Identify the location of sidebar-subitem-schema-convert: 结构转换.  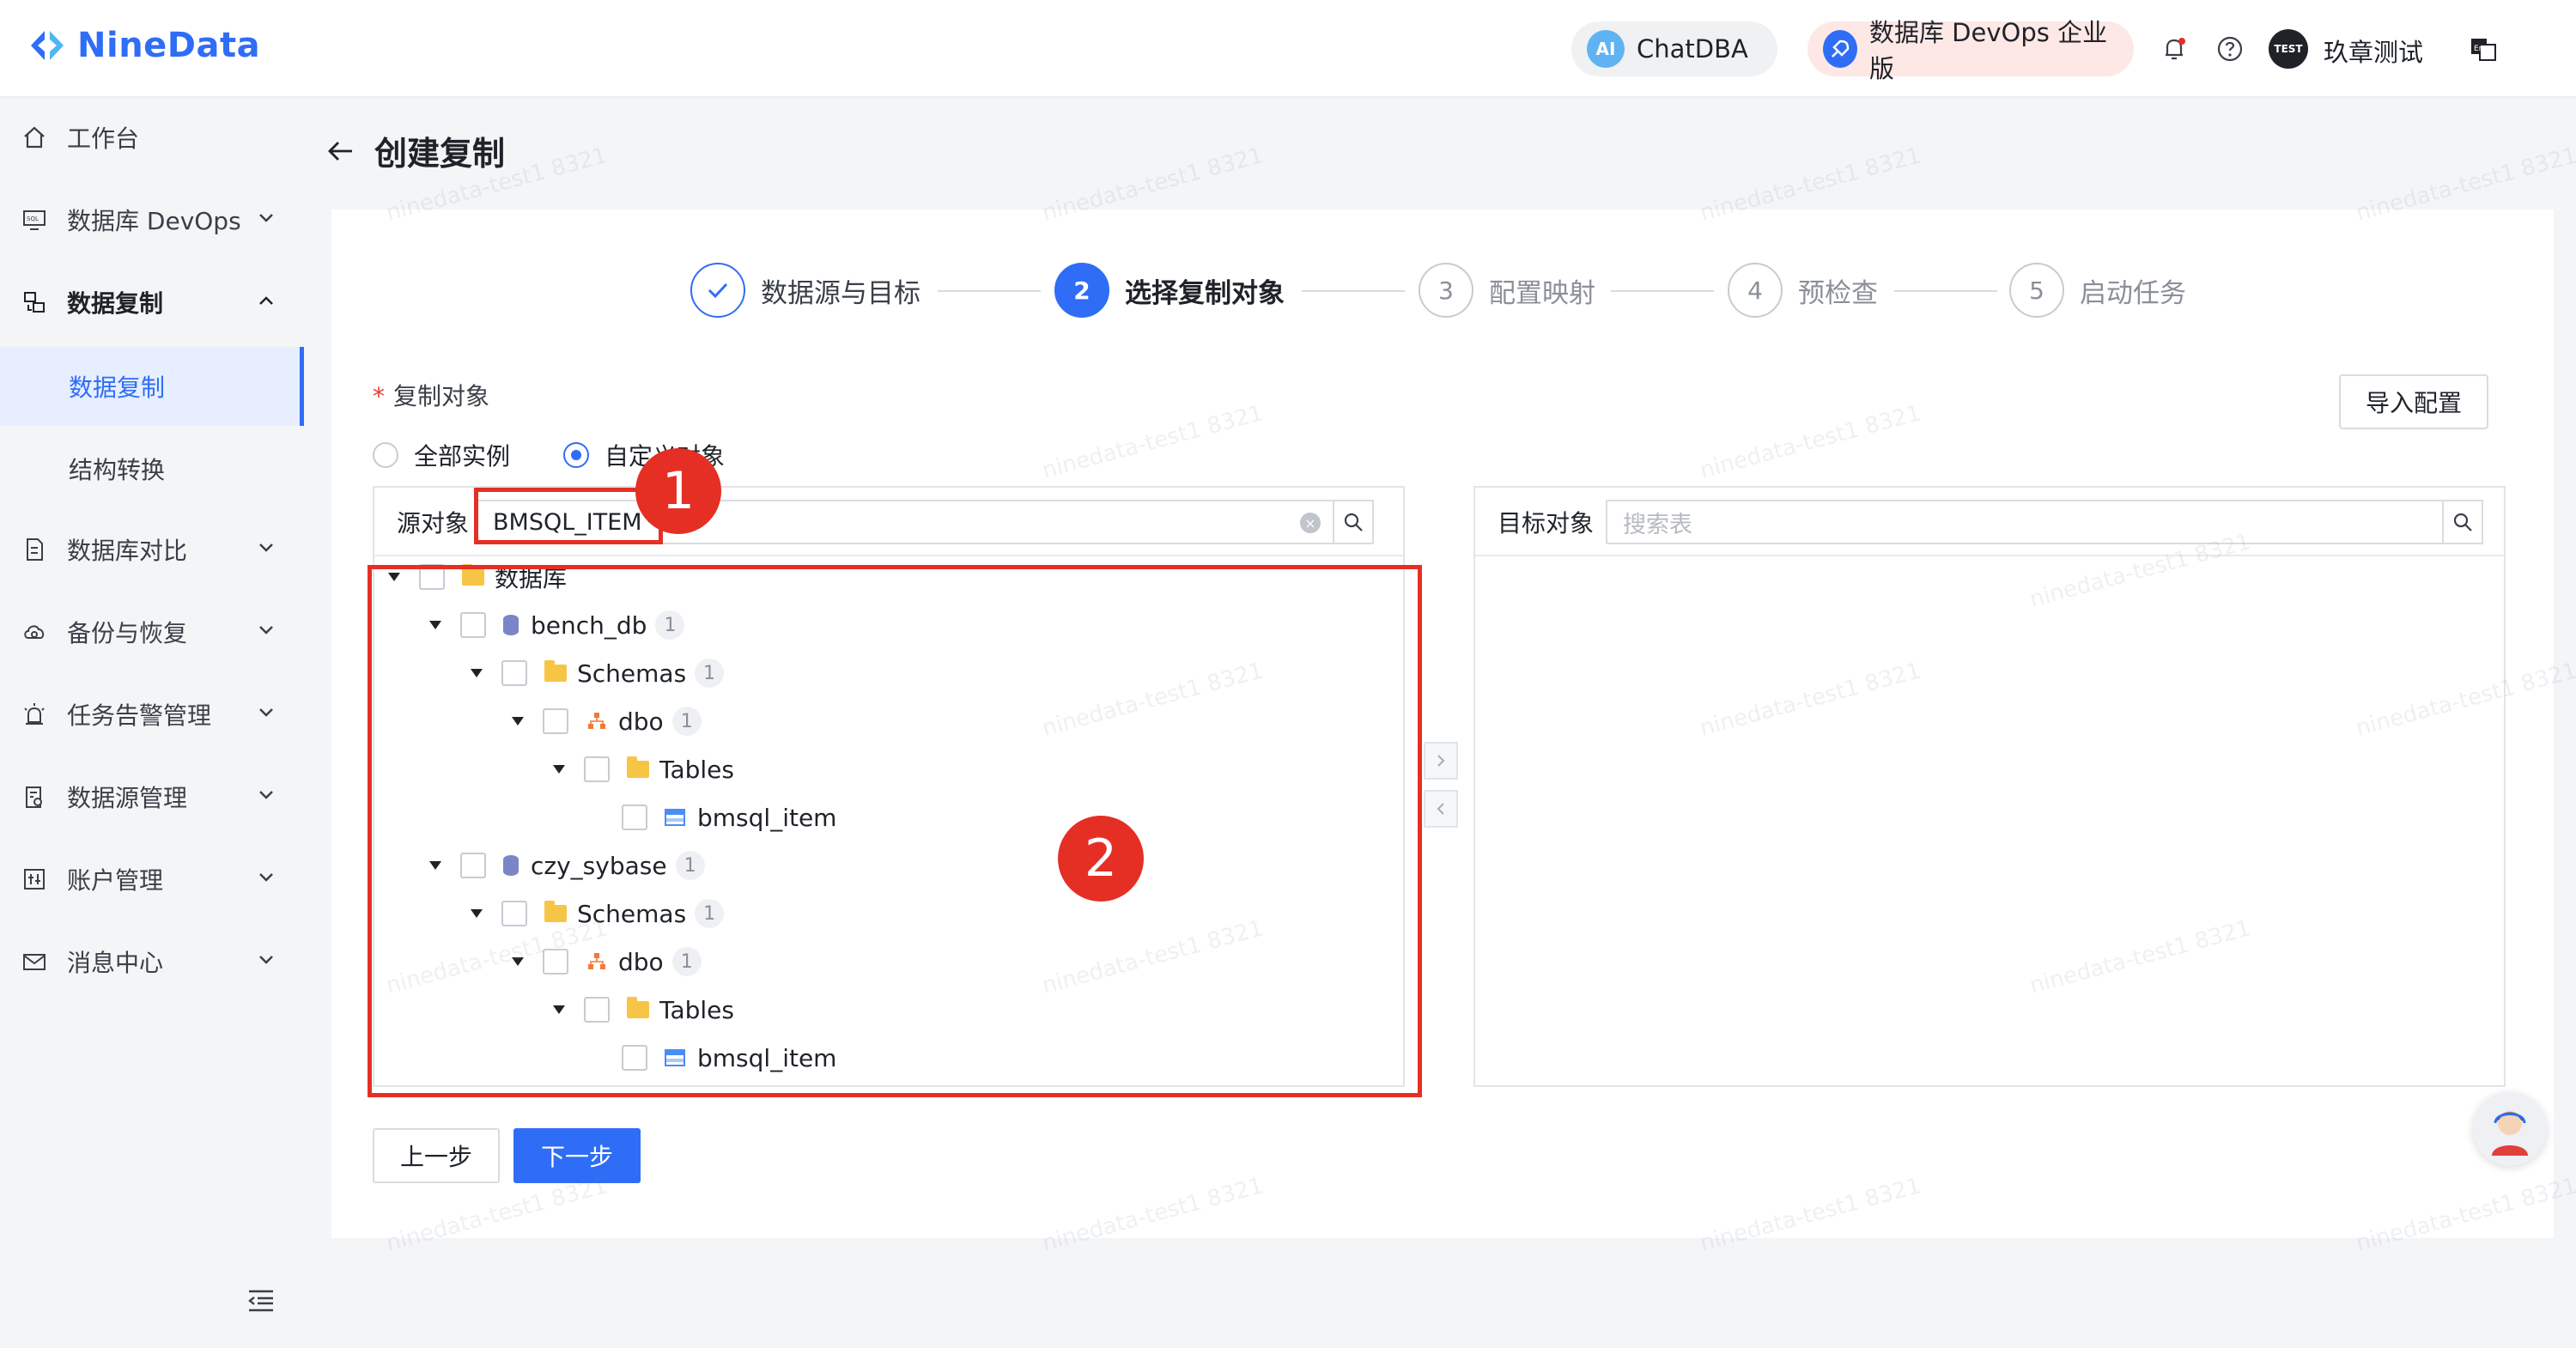
(152, 469).